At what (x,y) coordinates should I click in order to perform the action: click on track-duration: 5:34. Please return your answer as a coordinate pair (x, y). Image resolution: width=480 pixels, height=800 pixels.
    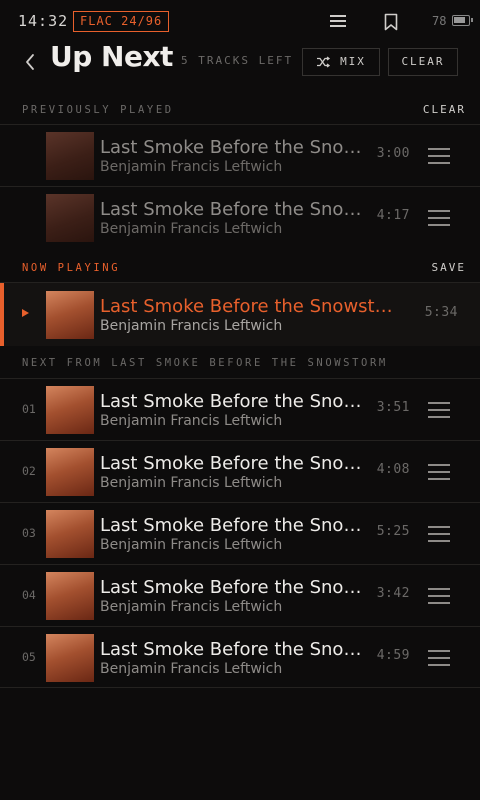
    Looking at the image, I should click on (441, 312).